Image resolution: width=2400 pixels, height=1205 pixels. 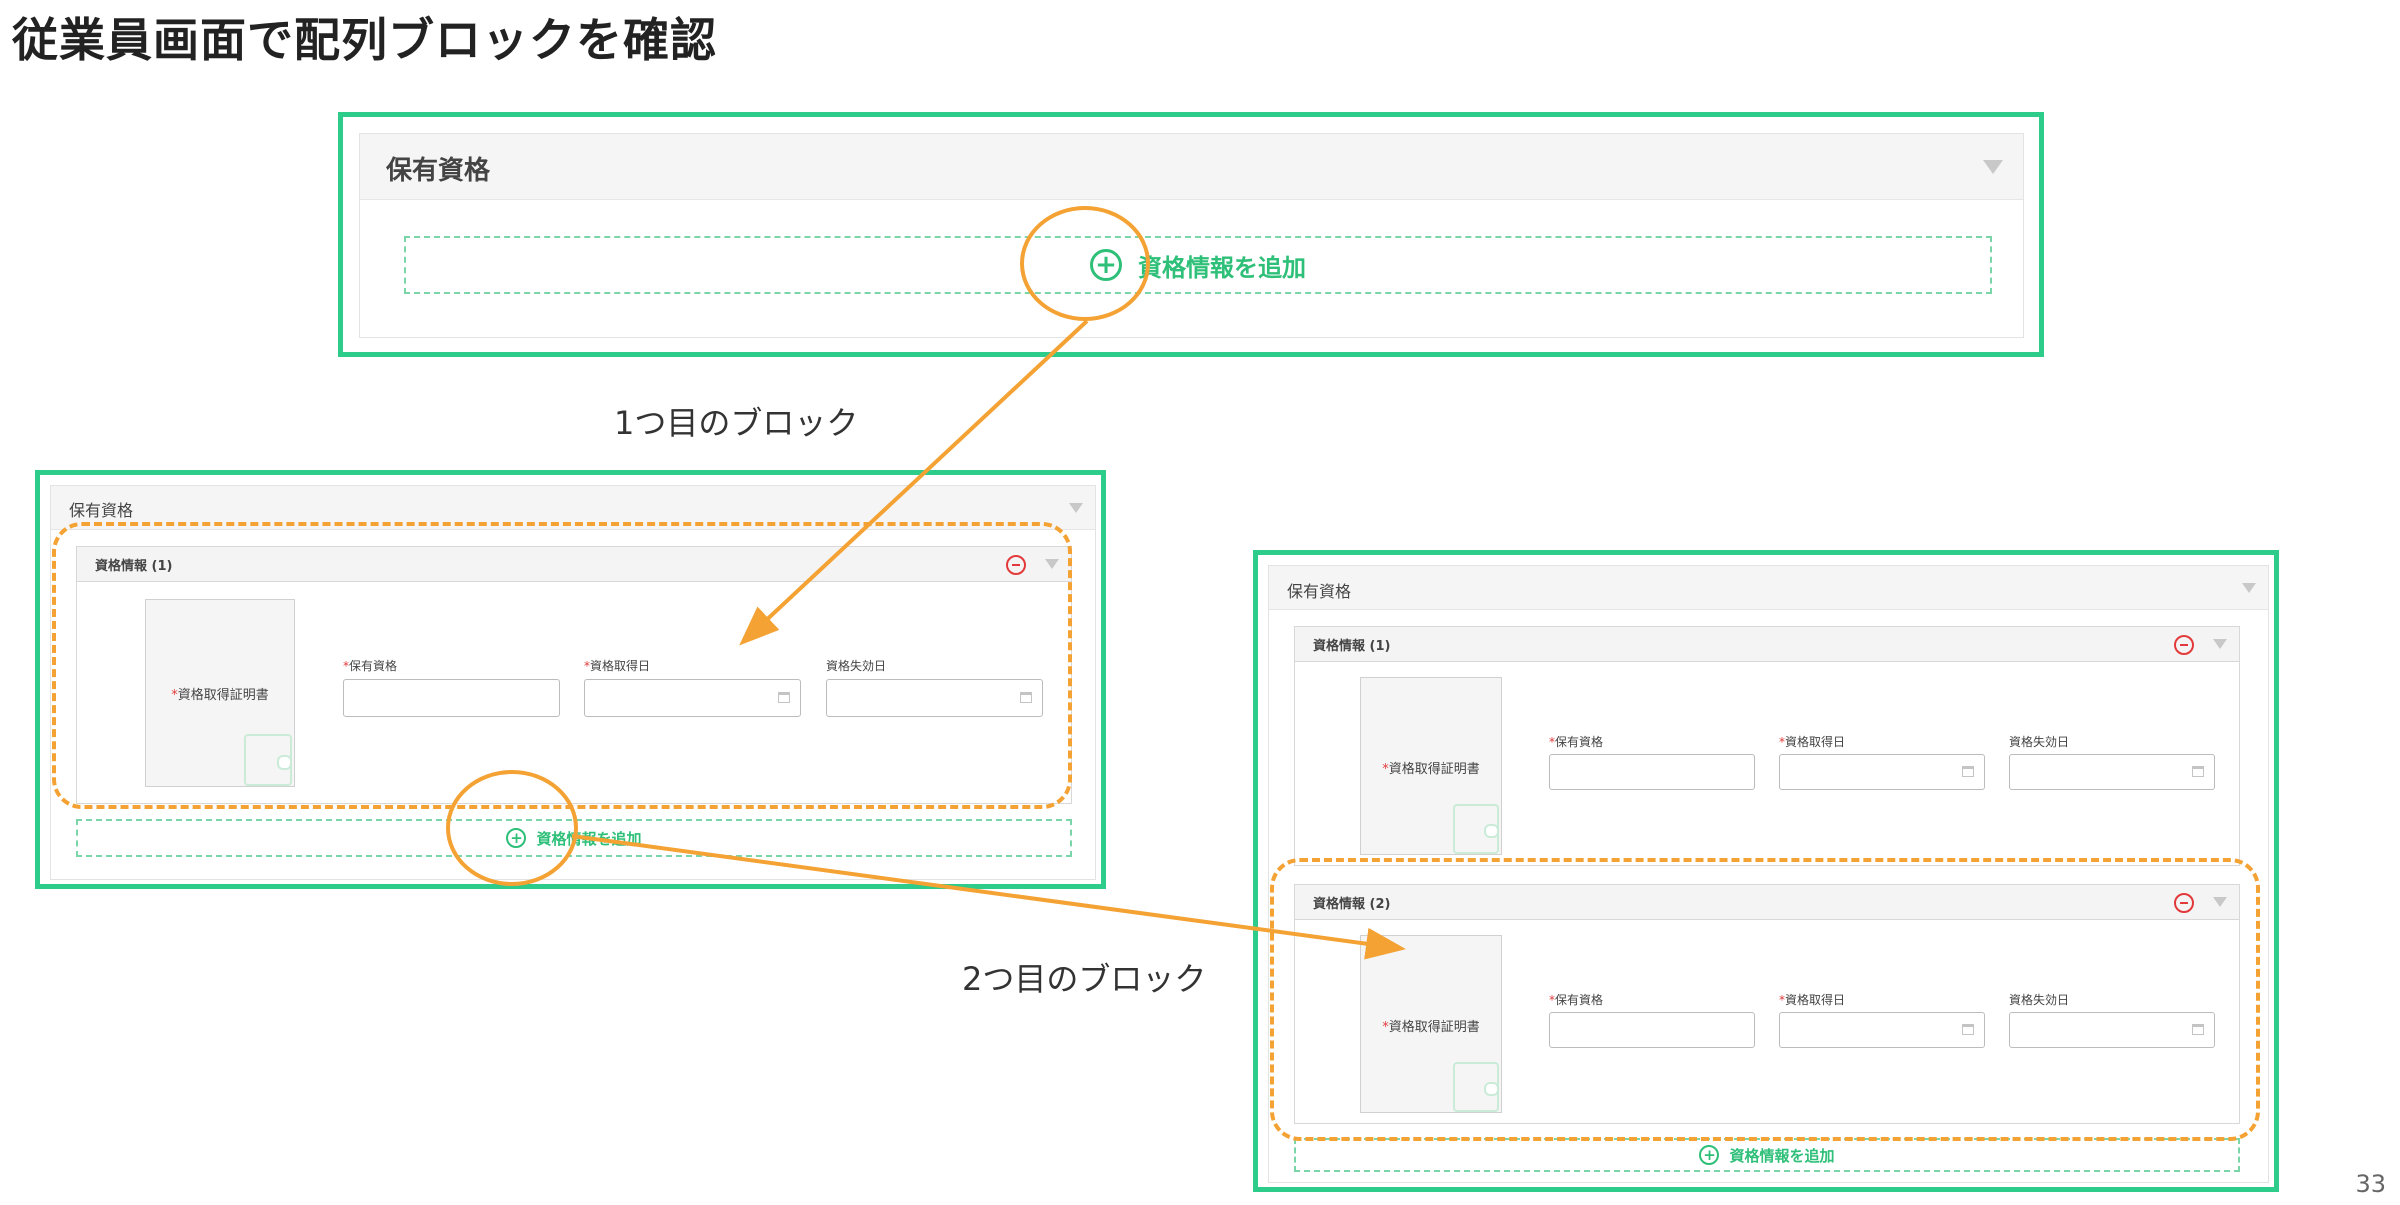 What do you see at coordinates (2370, 1184) in the screenshot?
I see `page-number: 33` at bounding box center [2370, 1184].